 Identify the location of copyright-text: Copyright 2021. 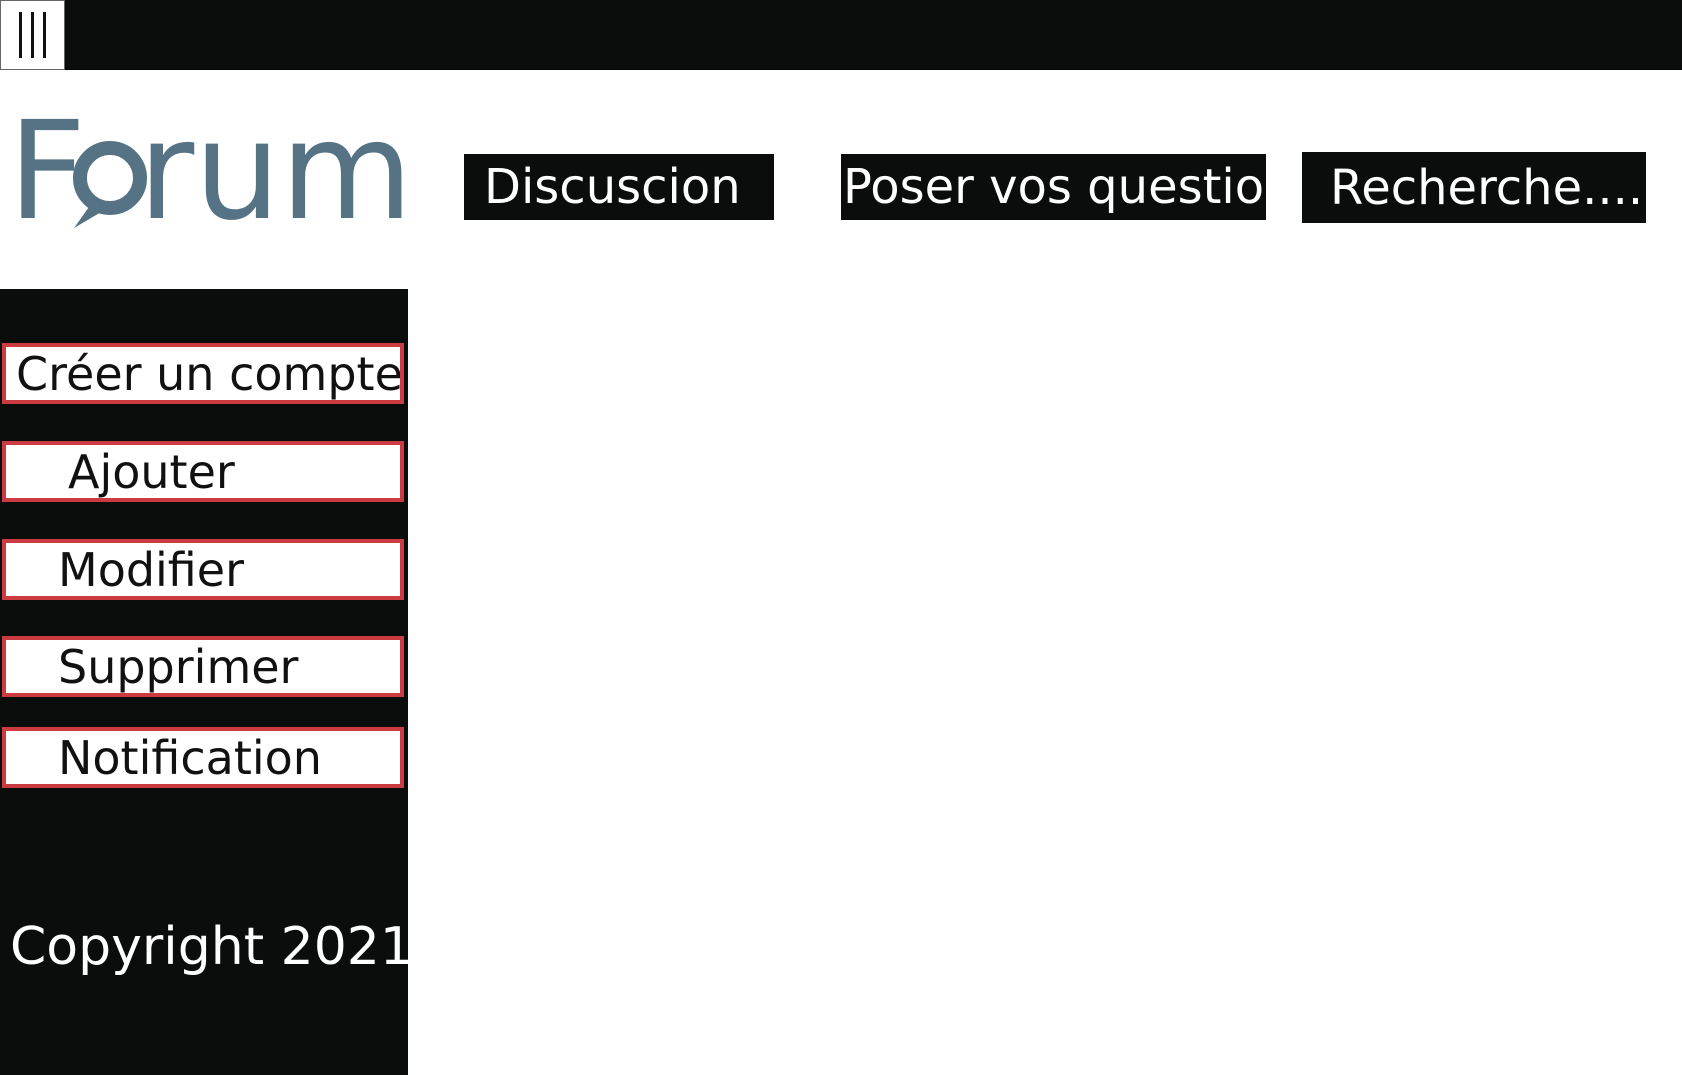
(211, 947).